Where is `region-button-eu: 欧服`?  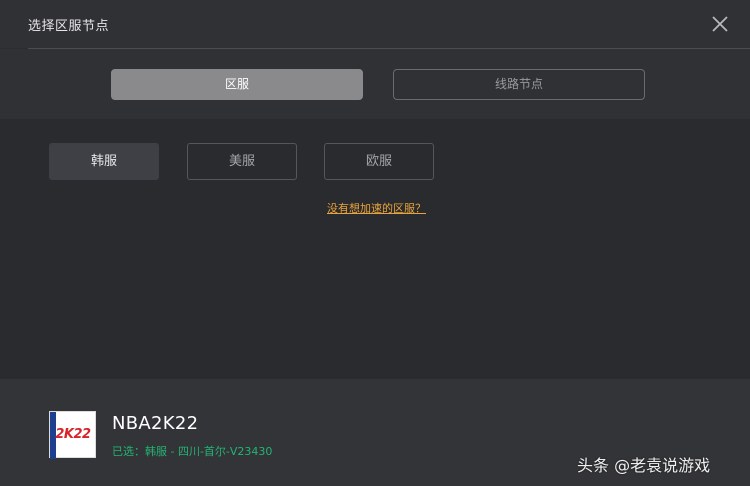
region-button-eu: 欧服 is located at coordinates (379, 161).